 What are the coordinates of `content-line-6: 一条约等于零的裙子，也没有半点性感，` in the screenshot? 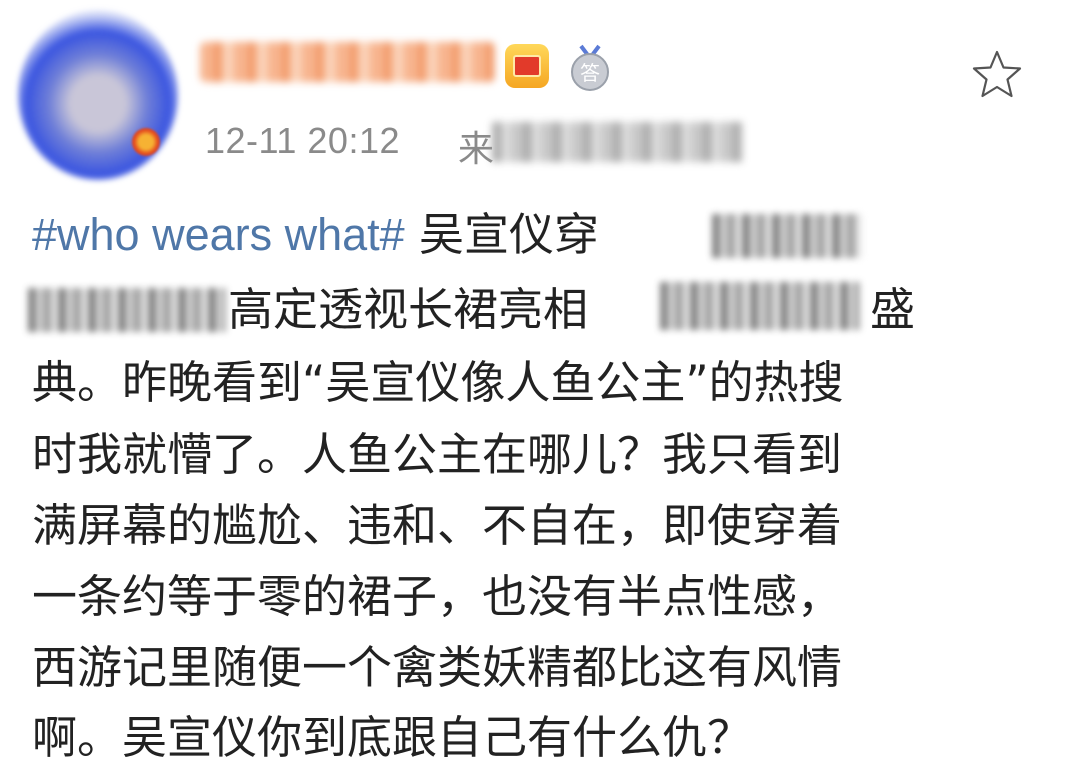 It's located at (437, 596).